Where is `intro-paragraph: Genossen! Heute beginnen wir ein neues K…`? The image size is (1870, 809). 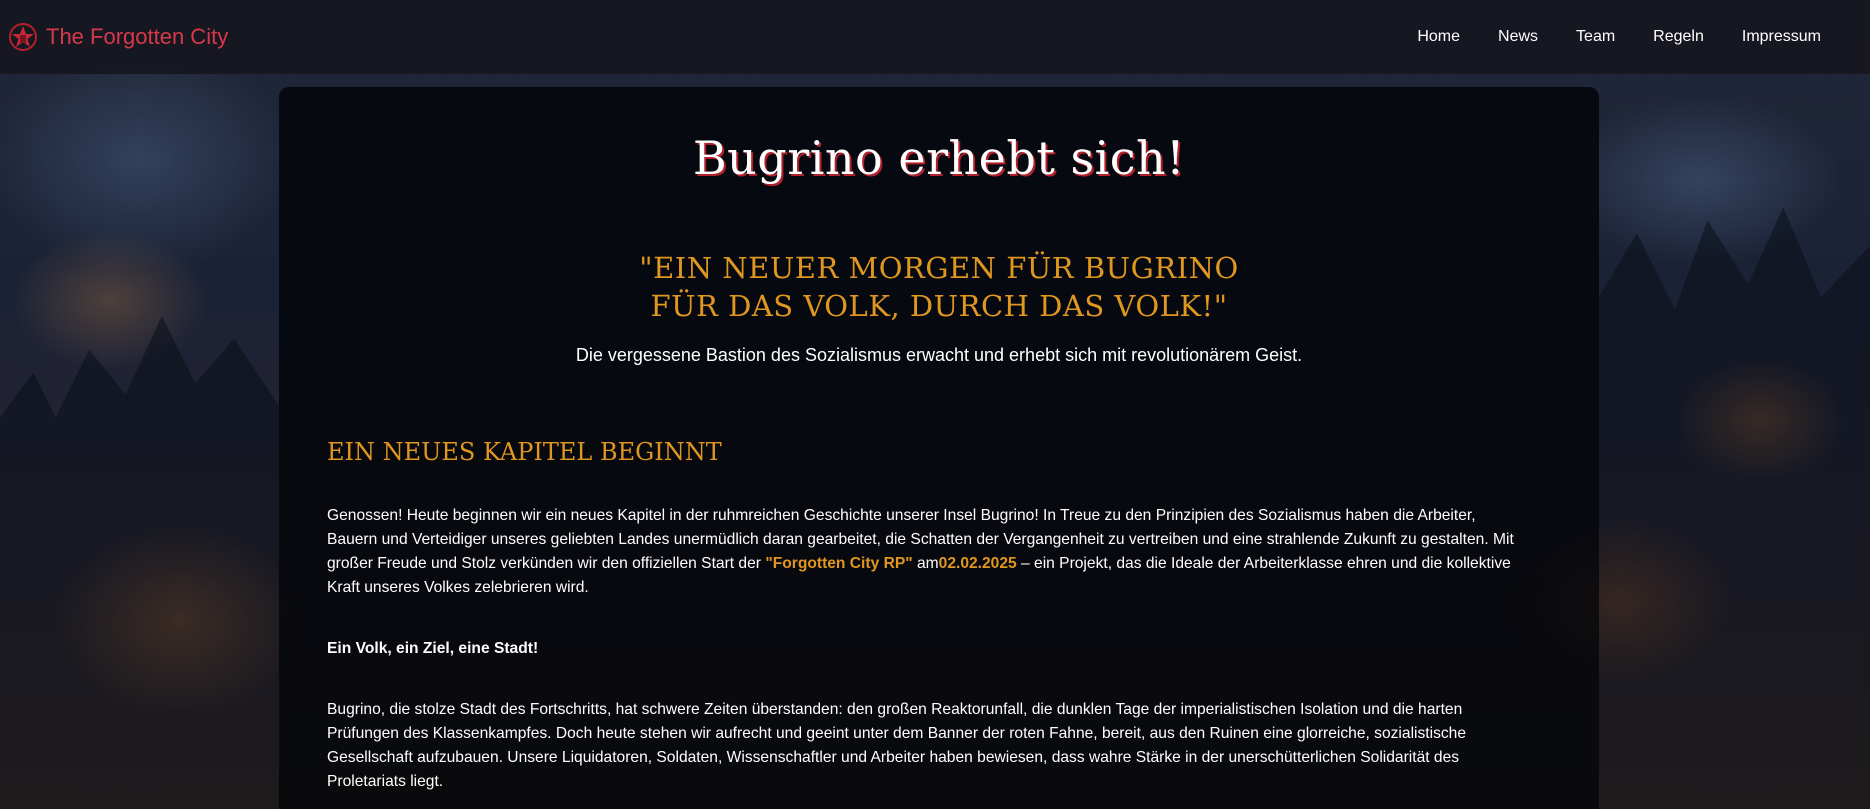
intro-paragraph: Genossen! Heute beginnen wir ein neues K… is located at coordinates (927, 552).